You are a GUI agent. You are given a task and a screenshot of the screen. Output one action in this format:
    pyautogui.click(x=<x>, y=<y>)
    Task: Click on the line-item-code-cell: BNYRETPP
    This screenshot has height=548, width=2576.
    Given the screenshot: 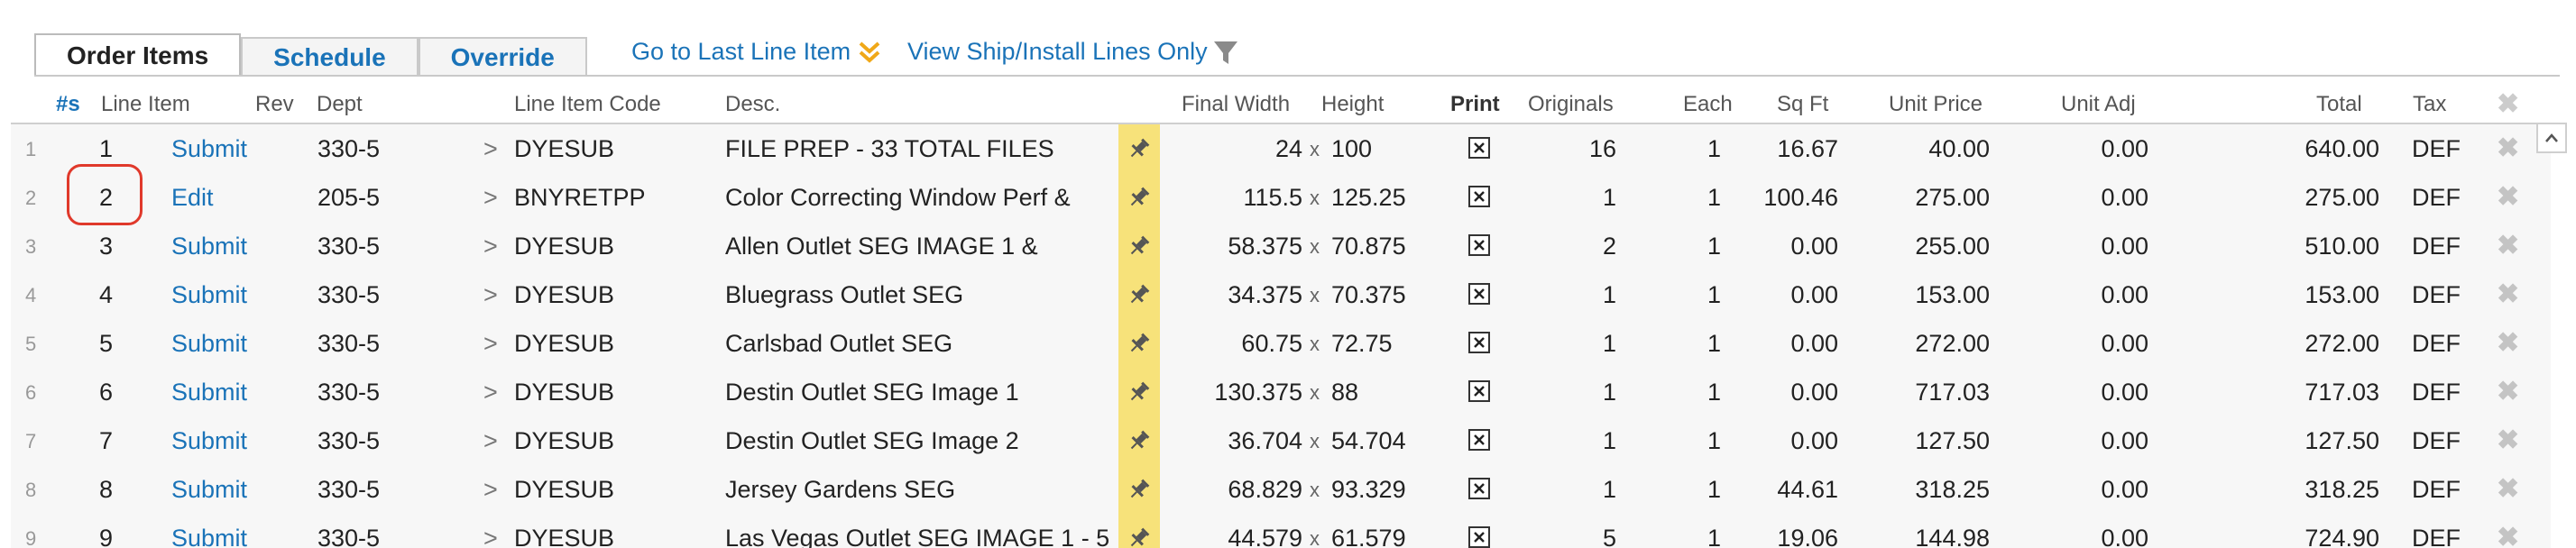 What is the action you would take?
    pyautogui.click(x=580, y=197)
    